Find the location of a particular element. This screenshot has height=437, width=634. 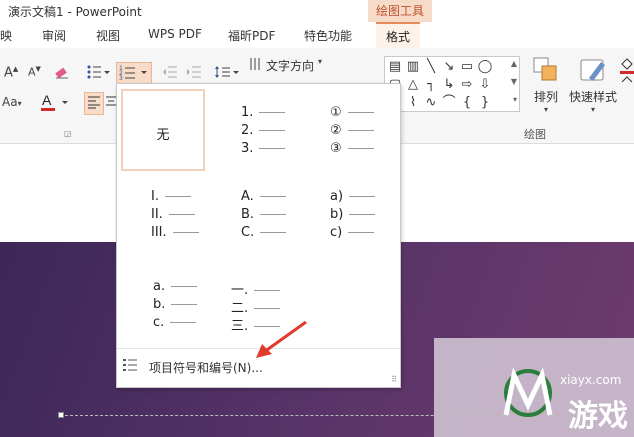

watermark-site: xiayx.com is located at coordinates (591, 380).